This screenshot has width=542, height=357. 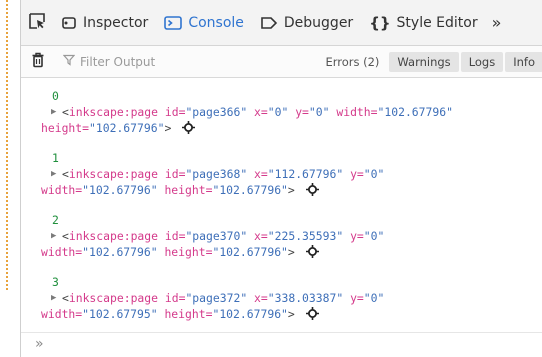 I want to click on console-input-prompt: », so click(x=281, y=344).